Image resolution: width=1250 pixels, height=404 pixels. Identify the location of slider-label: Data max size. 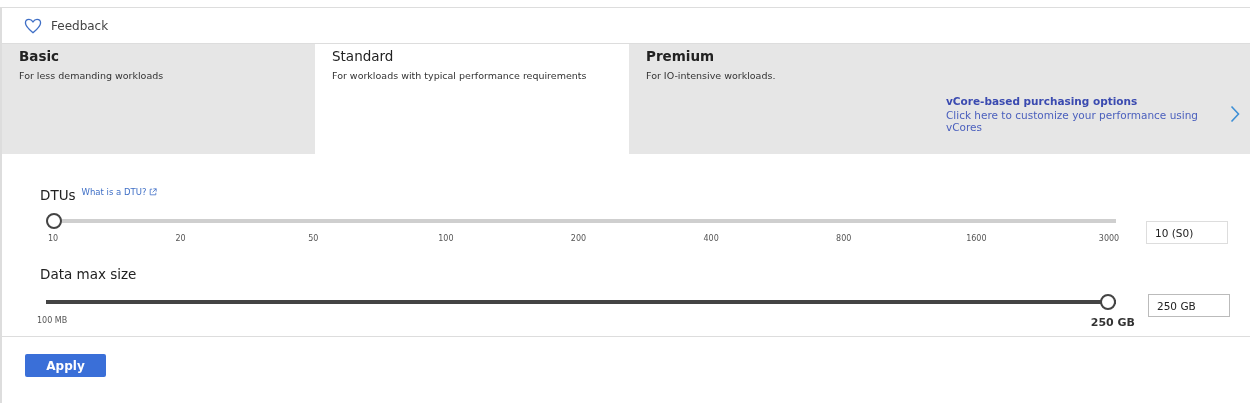
(88, 274).